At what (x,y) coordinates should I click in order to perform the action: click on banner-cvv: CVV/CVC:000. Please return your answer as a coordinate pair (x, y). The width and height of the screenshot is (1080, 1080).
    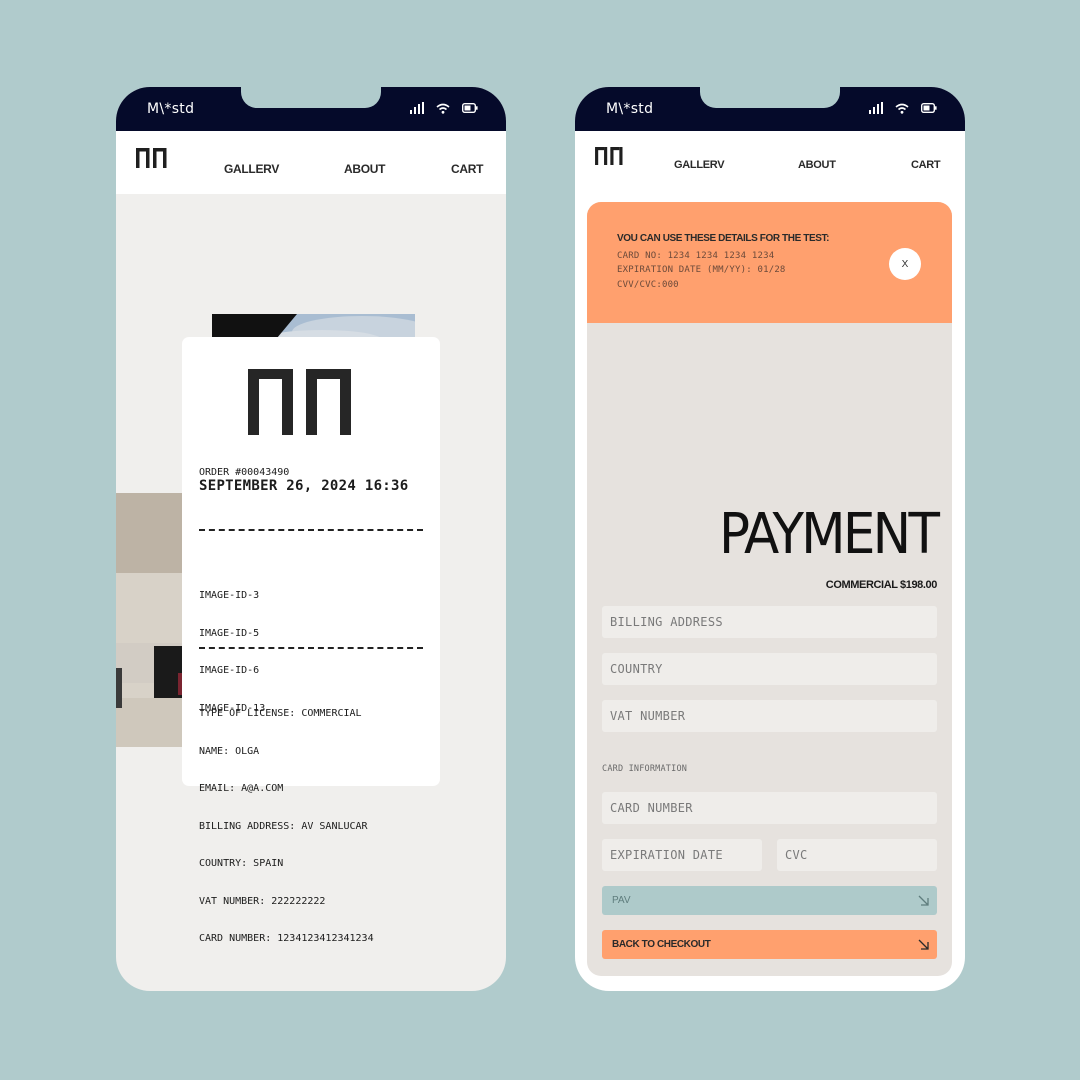
    Looking at the image, I should click on (648, 285).